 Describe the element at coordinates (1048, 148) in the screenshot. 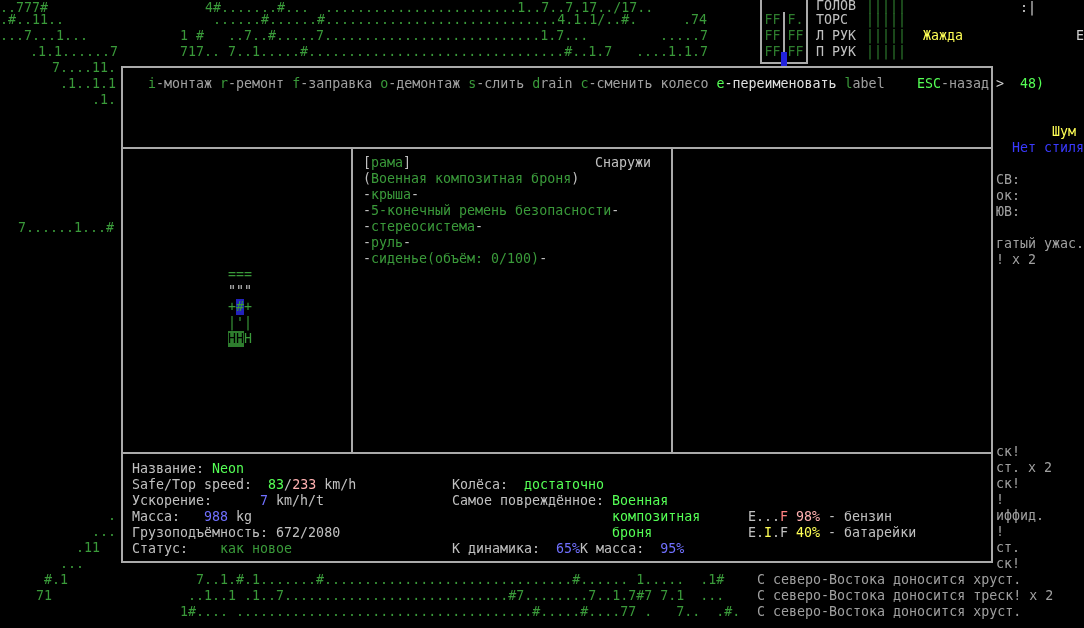

I see `status-text: Нет стиля` at that location.